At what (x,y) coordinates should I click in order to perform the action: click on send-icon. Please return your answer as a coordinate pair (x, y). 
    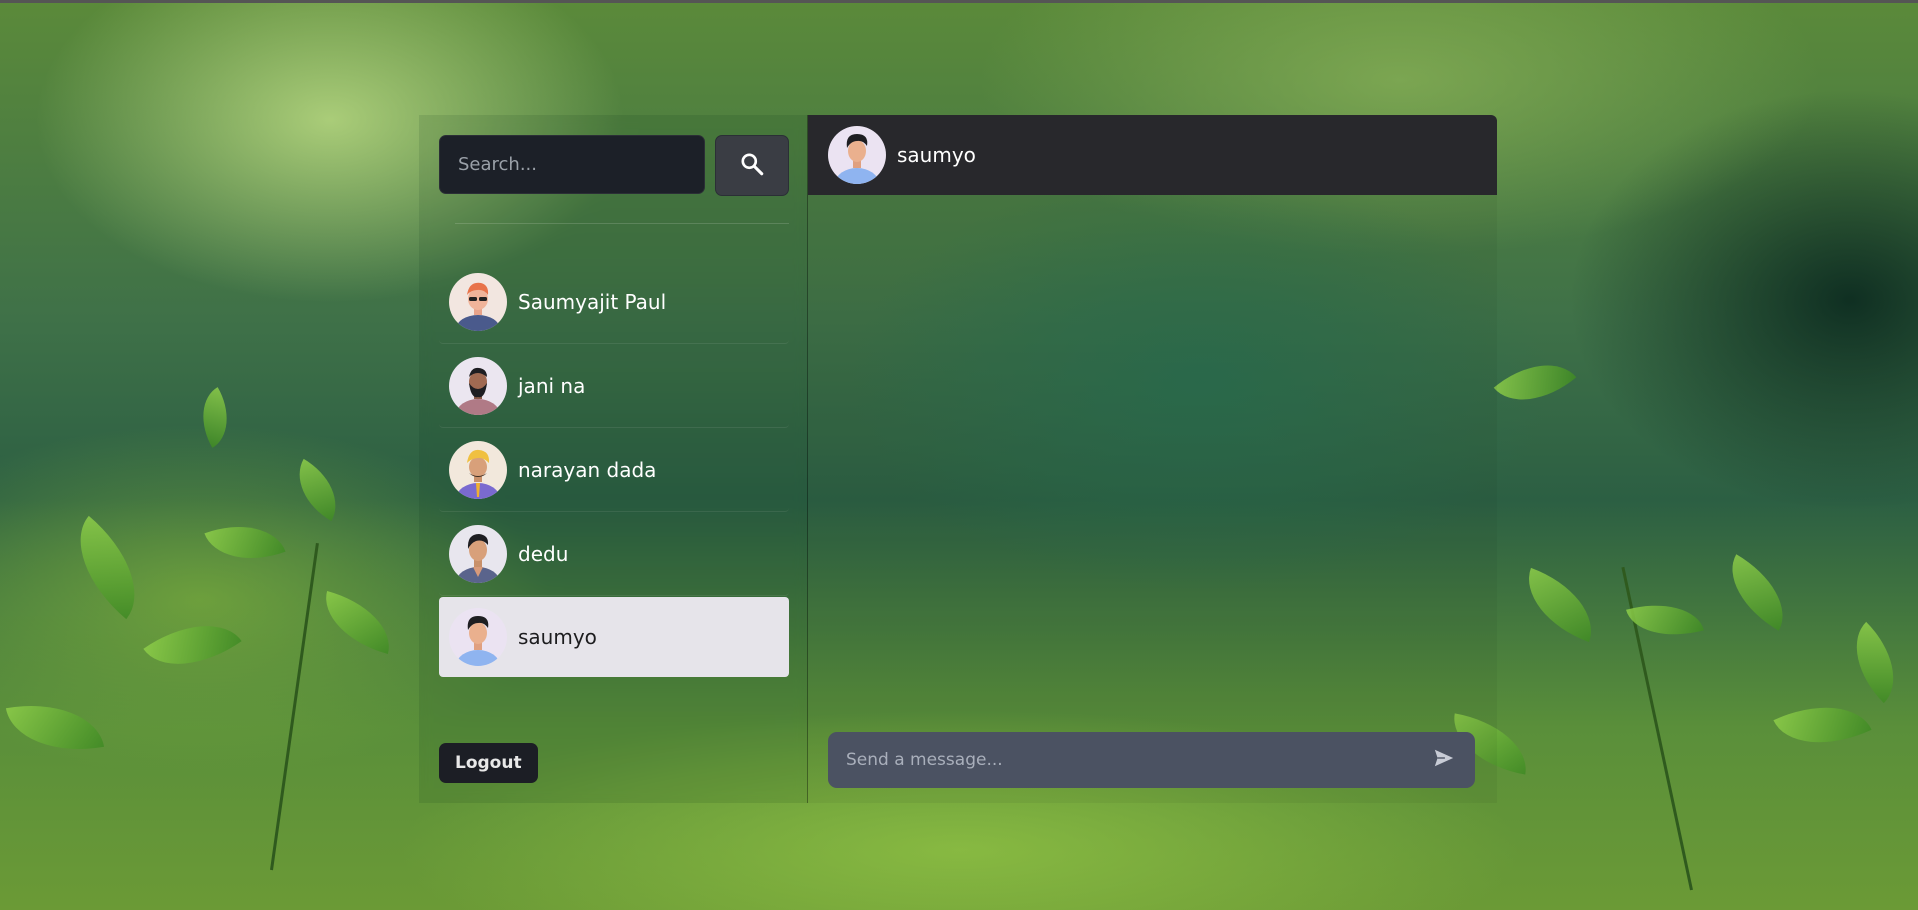
    Looking at the image, I should click on (1444, 760).